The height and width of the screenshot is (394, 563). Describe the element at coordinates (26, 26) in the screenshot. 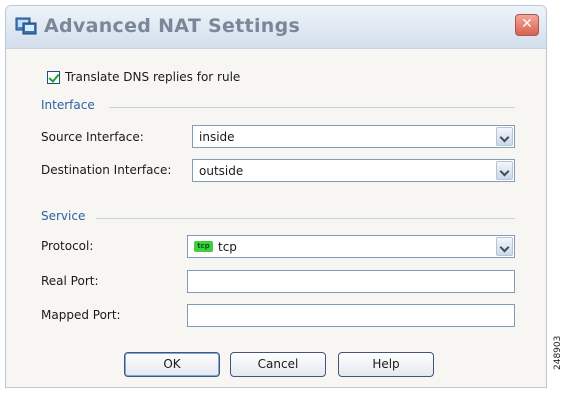

I see `network-app-icon` at that location.